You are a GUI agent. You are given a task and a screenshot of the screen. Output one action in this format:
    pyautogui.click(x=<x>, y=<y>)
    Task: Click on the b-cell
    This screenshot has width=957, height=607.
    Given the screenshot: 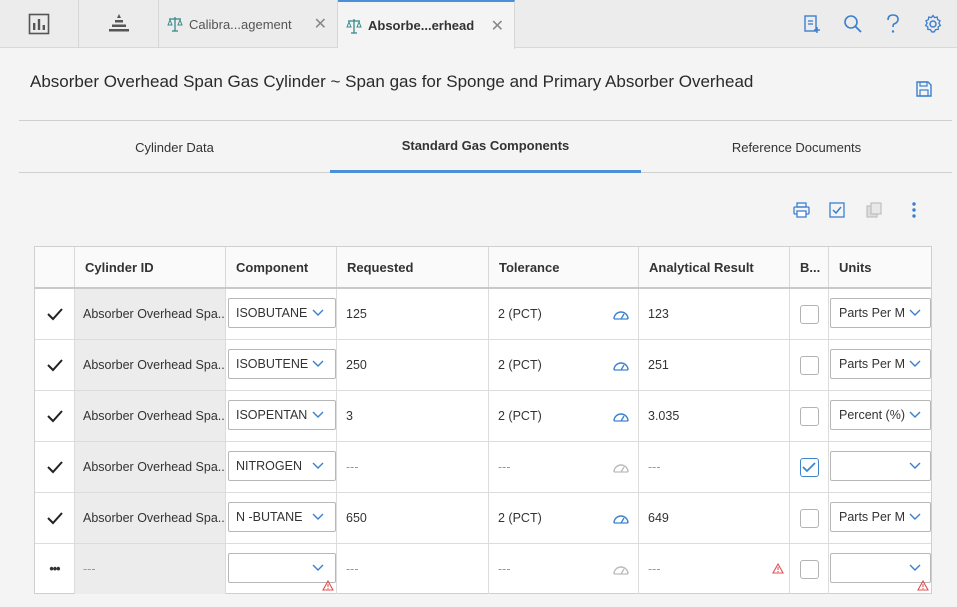 What is the action you would take?
    pyautogui.click(x=809, y=365)
    